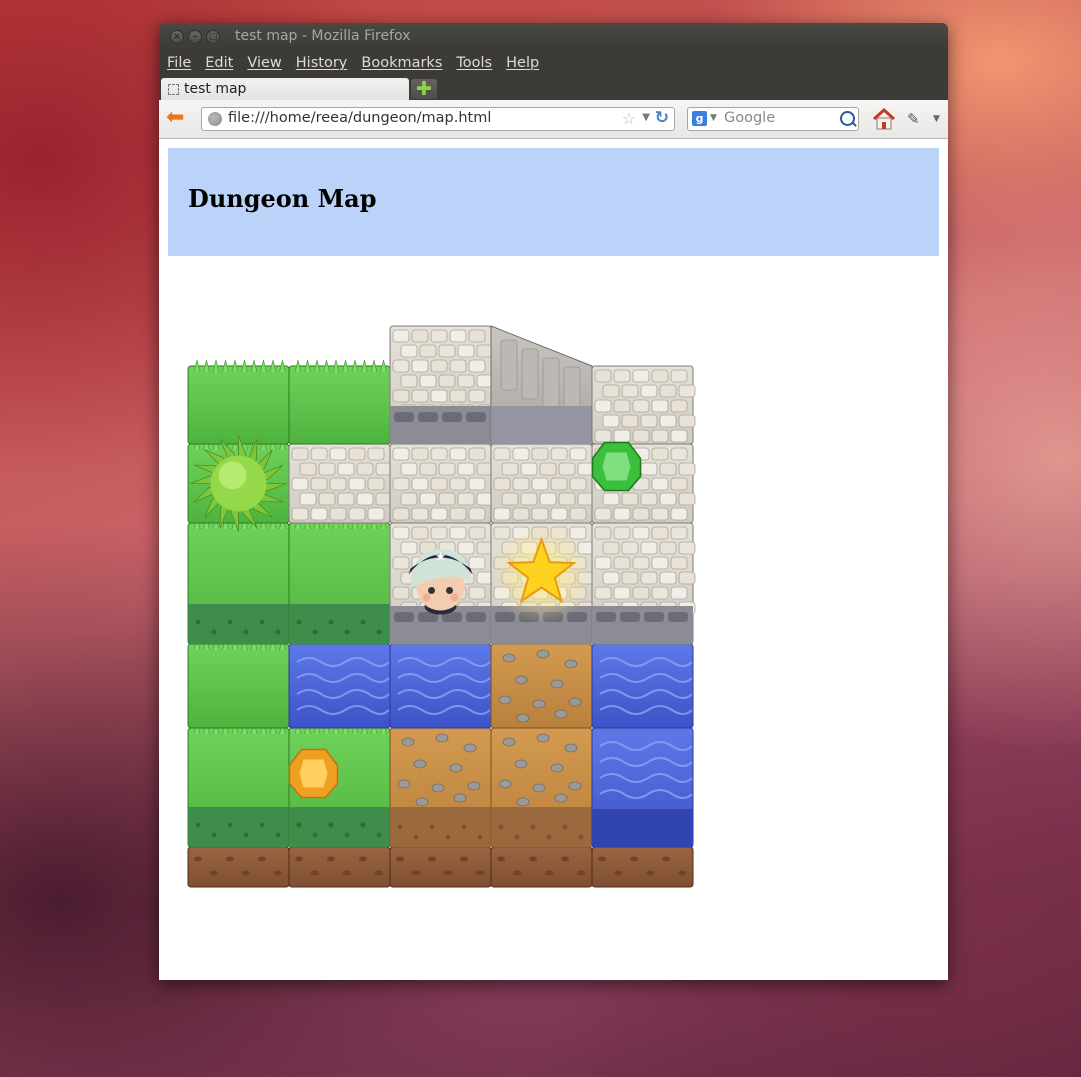  What do you see at coordinates (359, 118) in the screenshot?
I see `url-text: file:///home/reea/dungeon/map.html` at bounding box center [359, 118].